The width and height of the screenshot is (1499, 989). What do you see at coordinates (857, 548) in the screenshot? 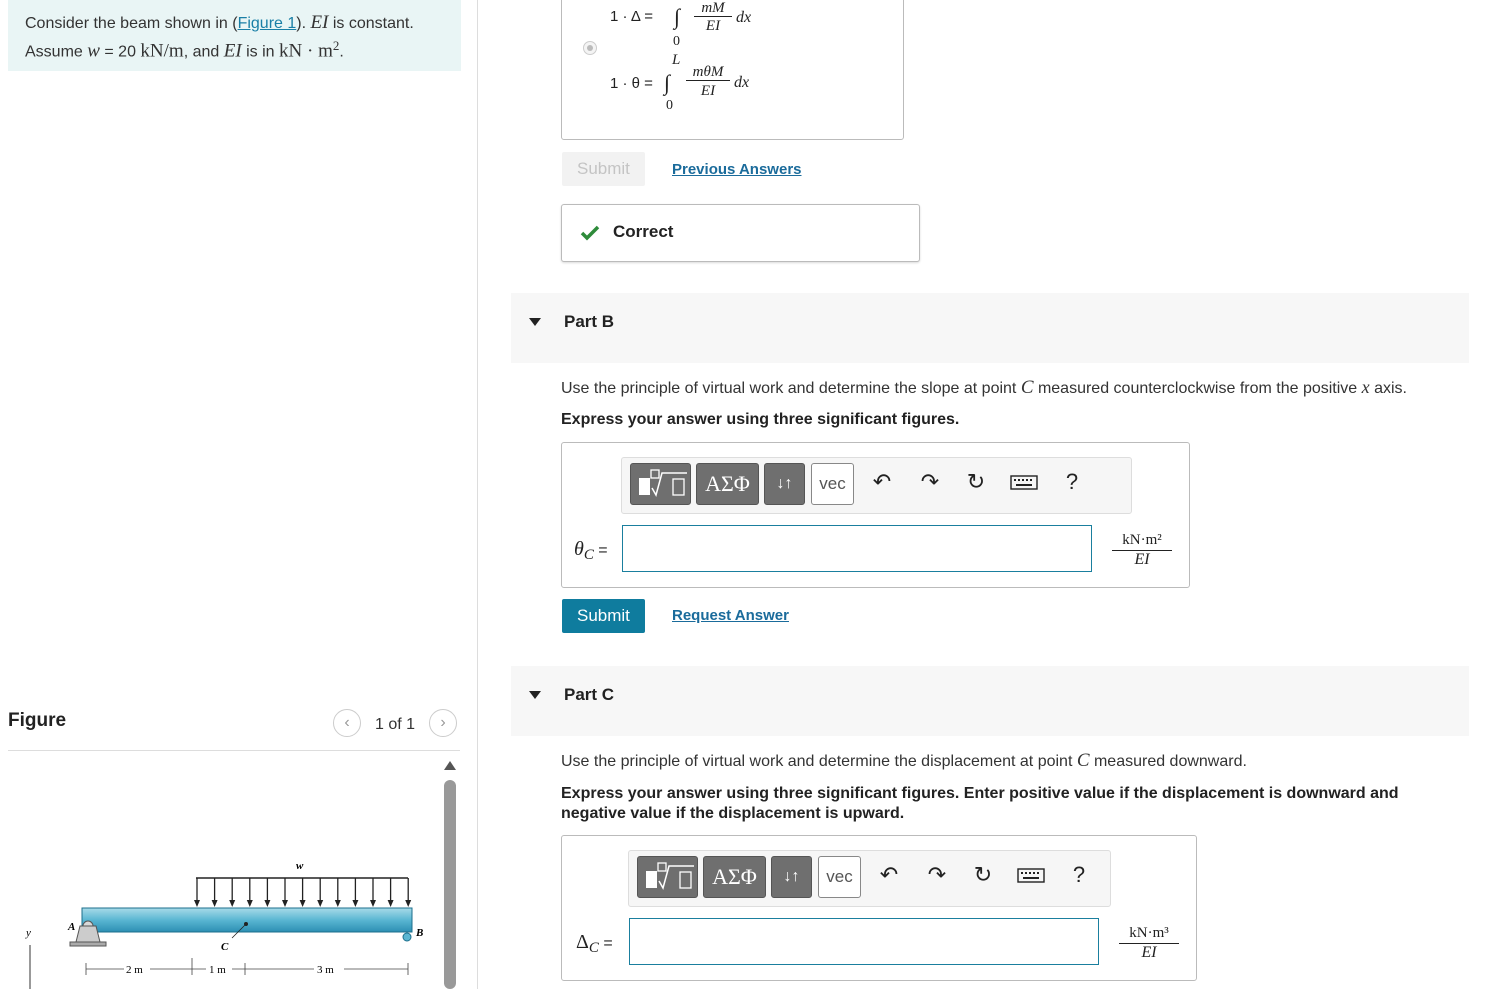
I see `part-b-answer-input` at bounding box center [857, 548].